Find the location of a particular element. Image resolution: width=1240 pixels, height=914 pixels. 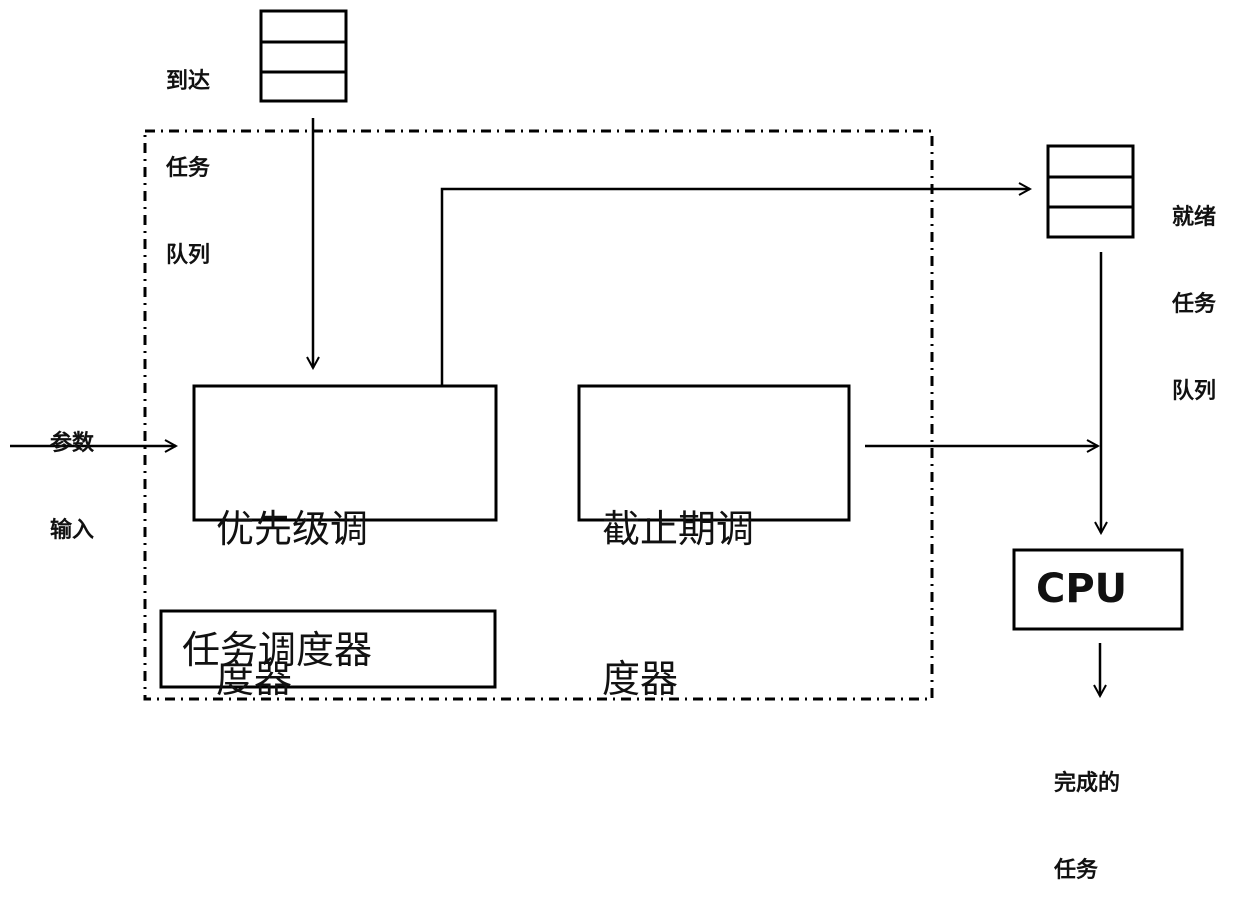

completed-tasks-label: 完成的 任务 is located at coordinates (1087, 812).